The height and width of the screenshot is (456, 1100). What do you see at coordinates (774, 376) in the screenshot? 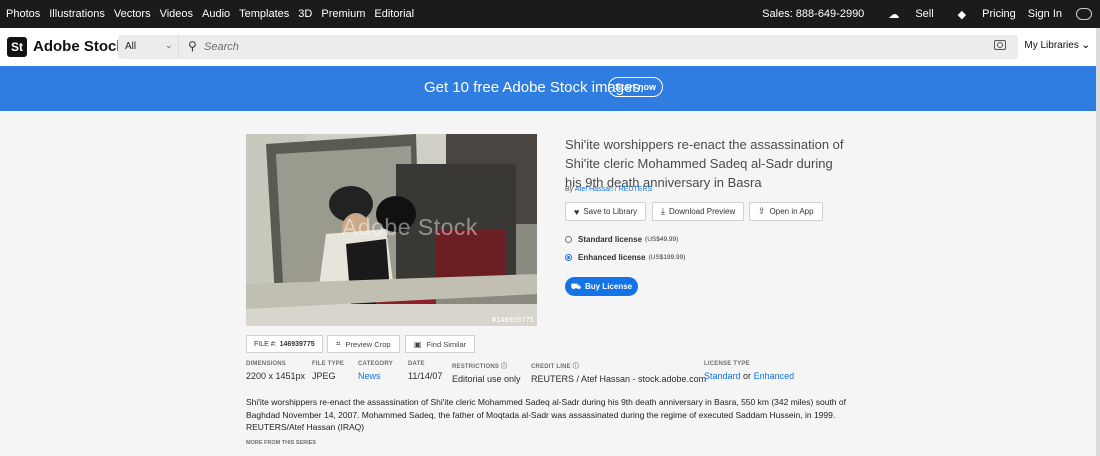
I see `enhanced-license-link: Enhanced` at bounding box center [774, 376].